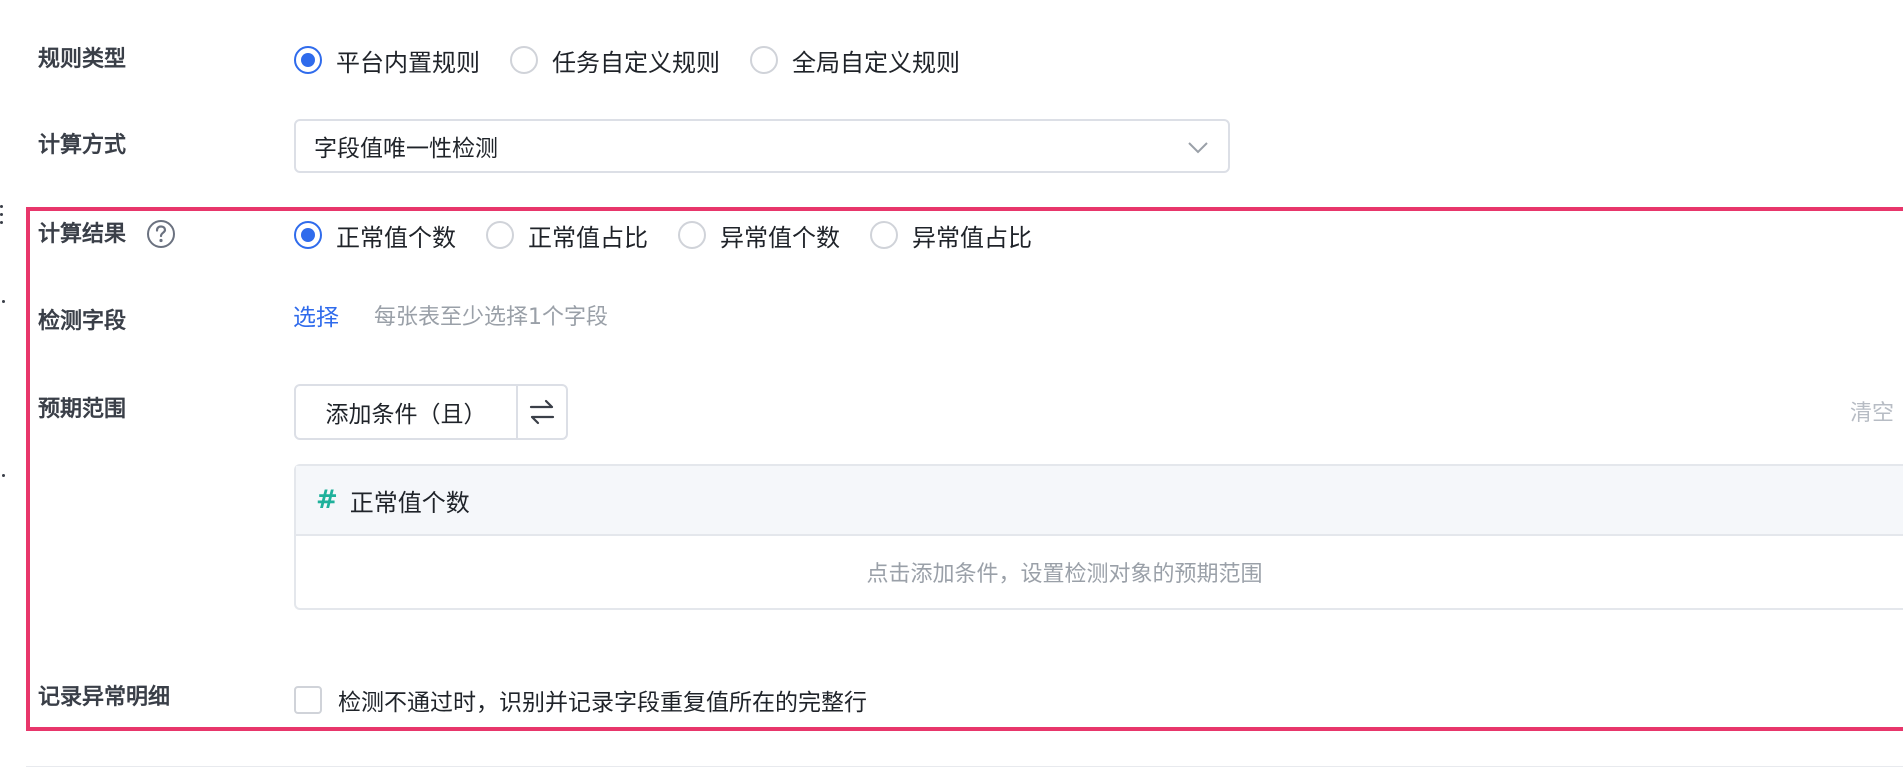  I want to click on calc-method-label: 计算方式, so click(82, 145).